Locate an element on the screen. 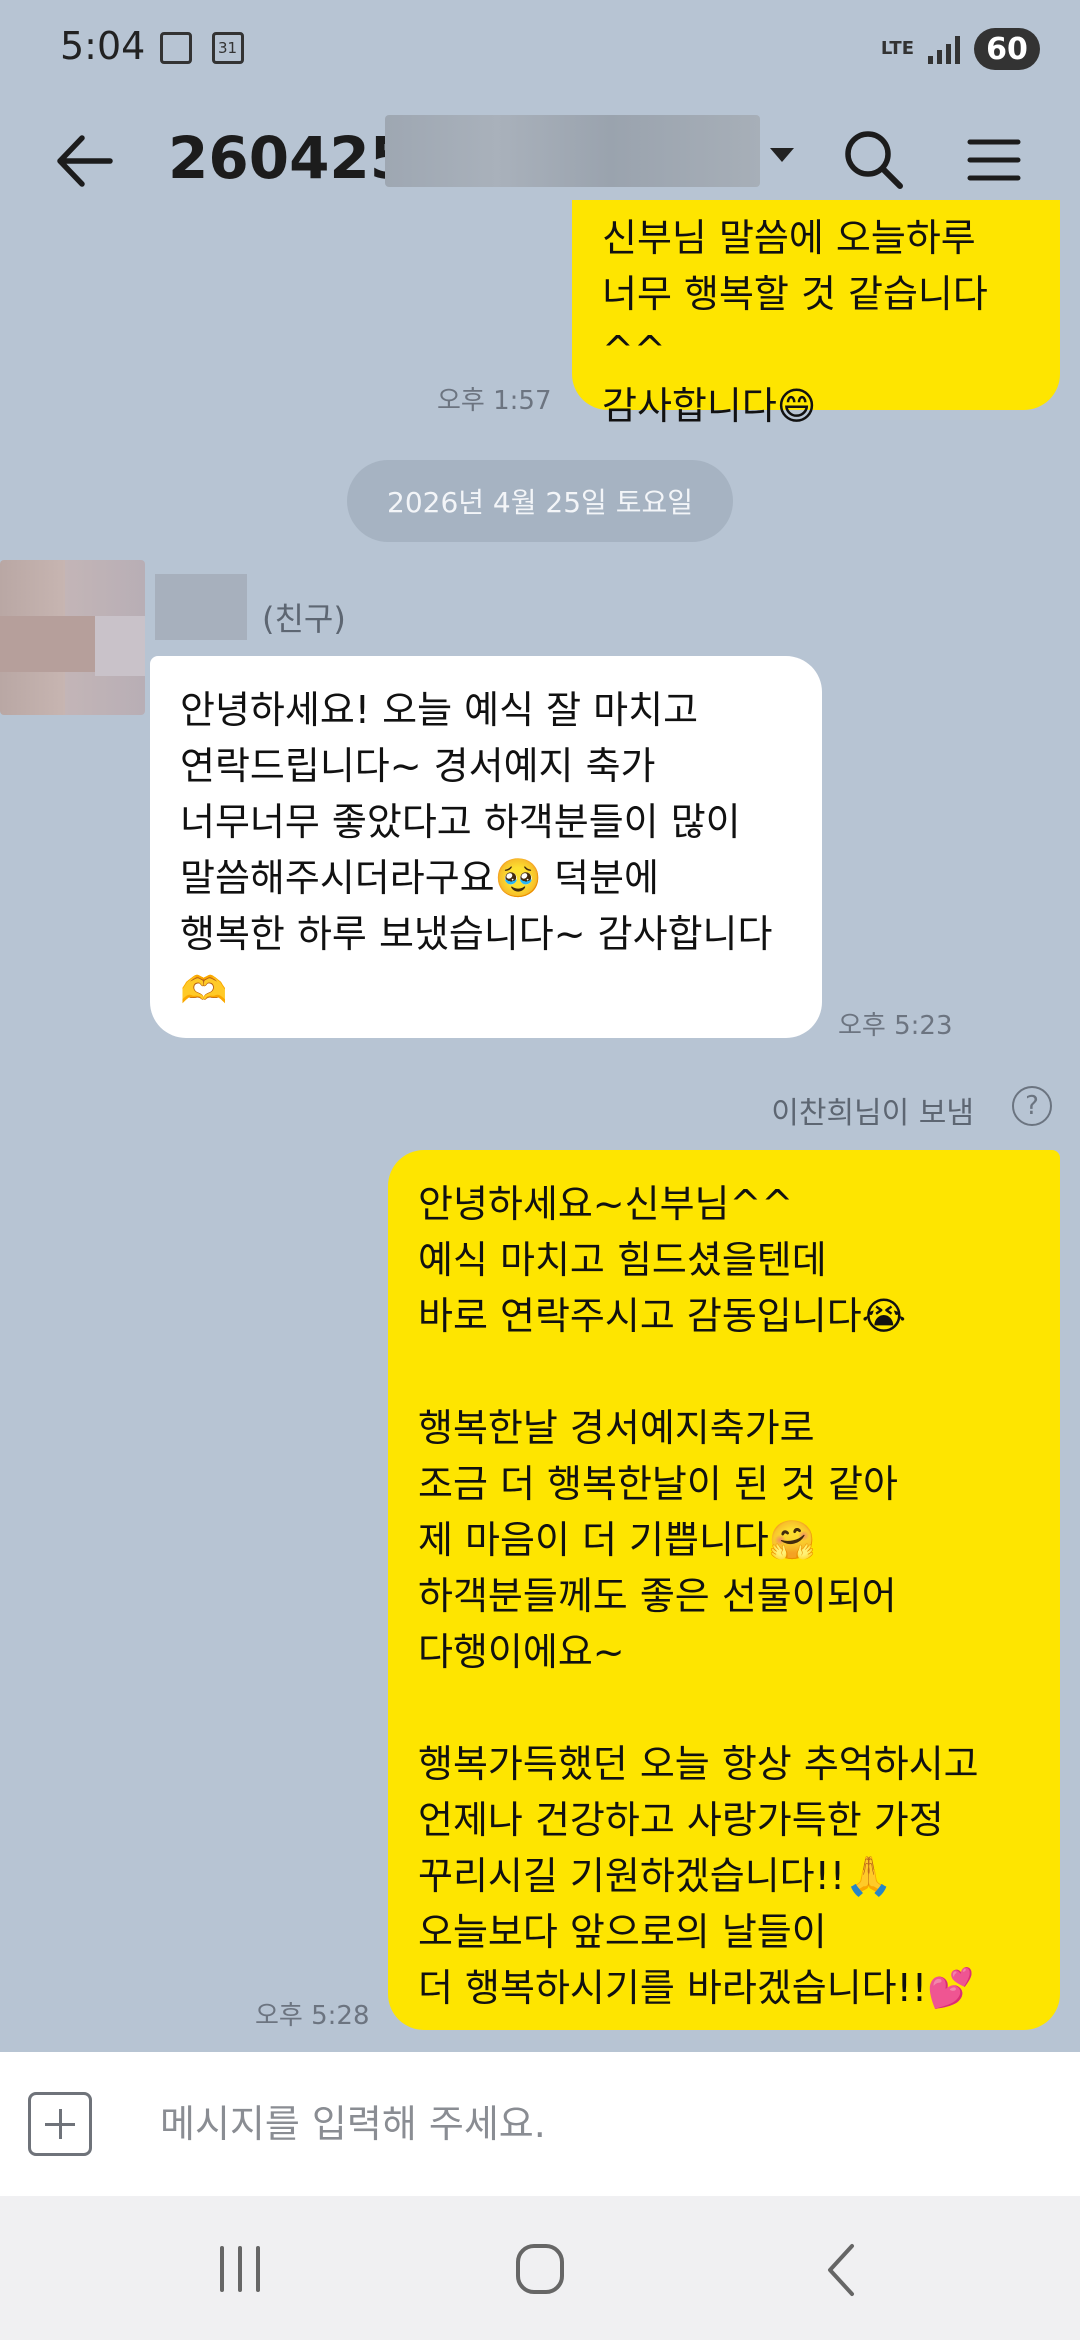 The image size is (1080, 2340). calendar-app-icon is located at coordinates (176, 48).